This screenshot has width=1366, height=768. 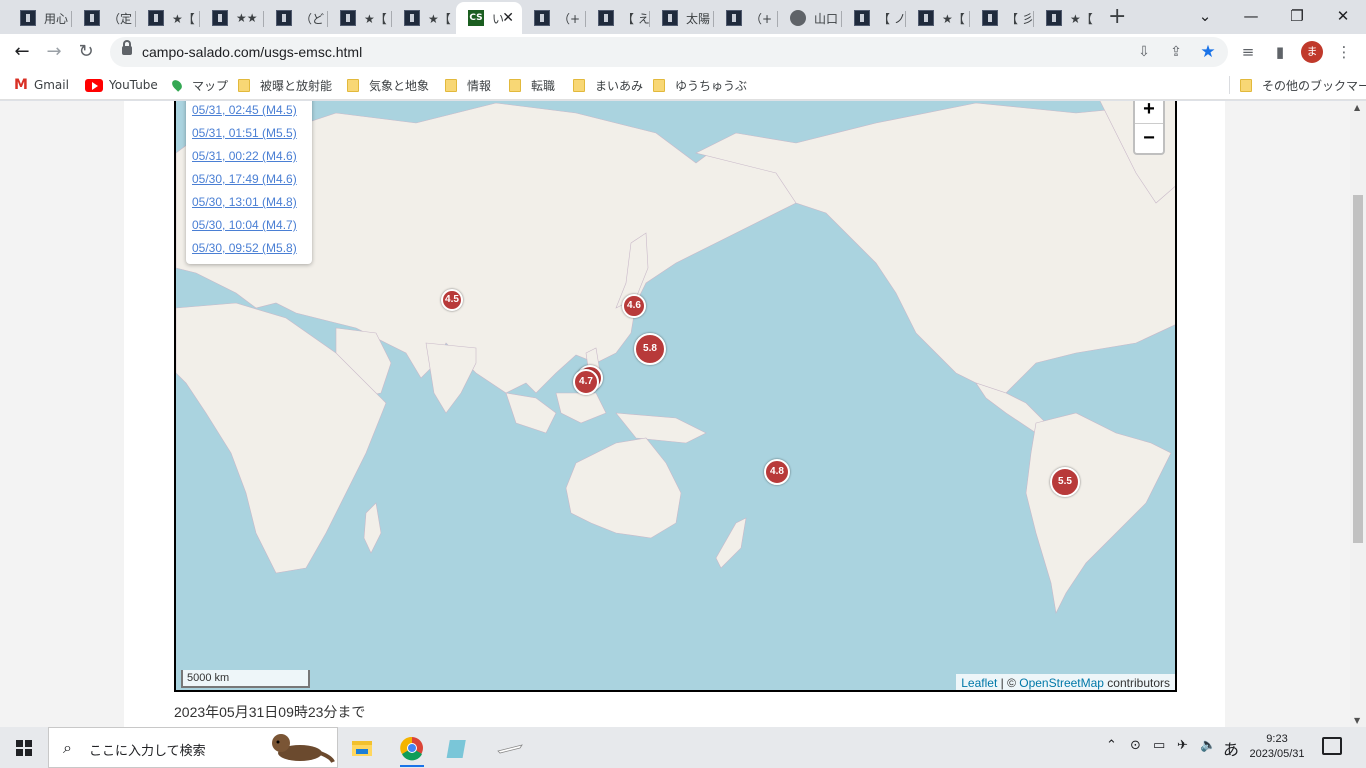 I want to click on back-button: ←, so click(x=22, y=52).